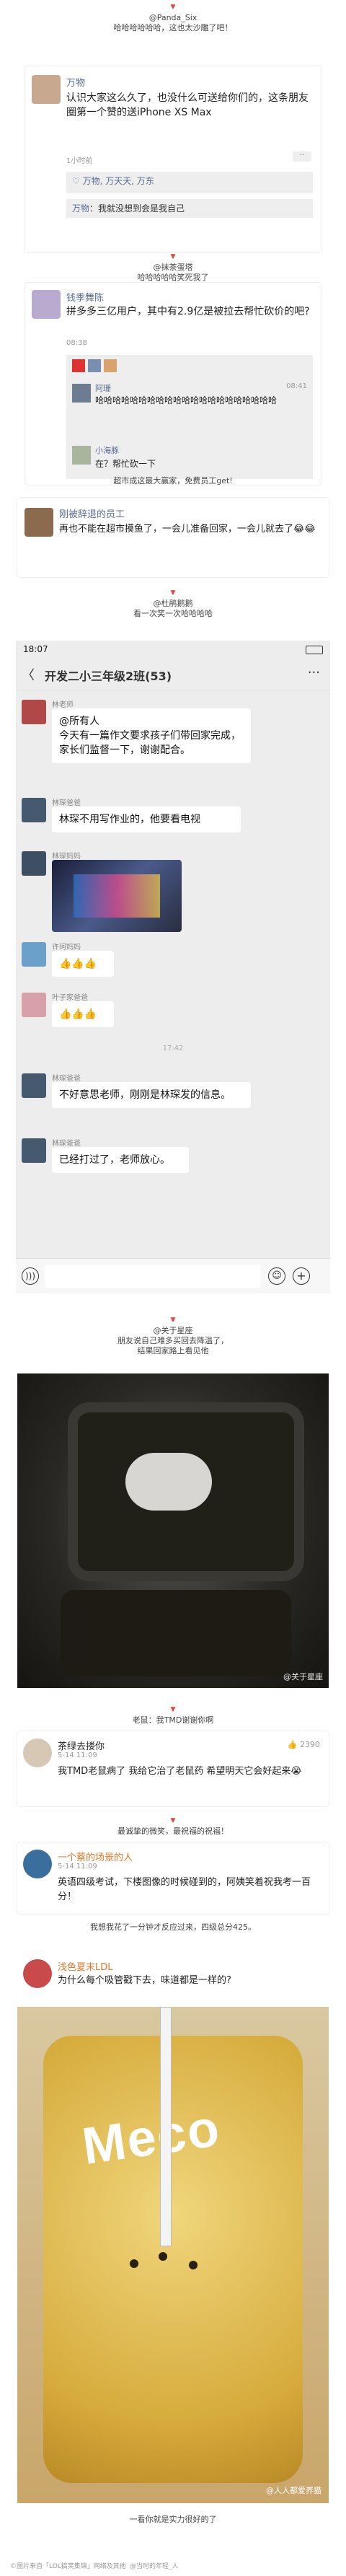 This screenshot has width=346, height=2576. I want to click on header-user: @抹茶蛋塔, so click(173, 268).